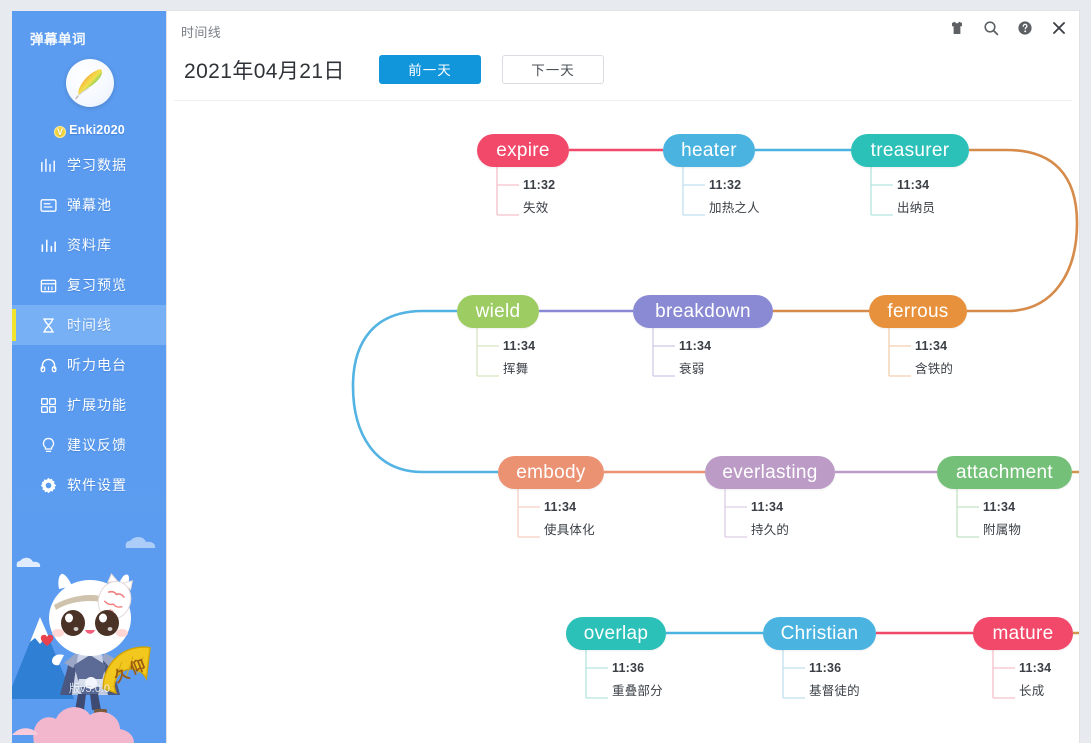 This screenshot has width=1091, height=743. I want to click on sidebar-item-label: 学习数据, so click(97, 165).